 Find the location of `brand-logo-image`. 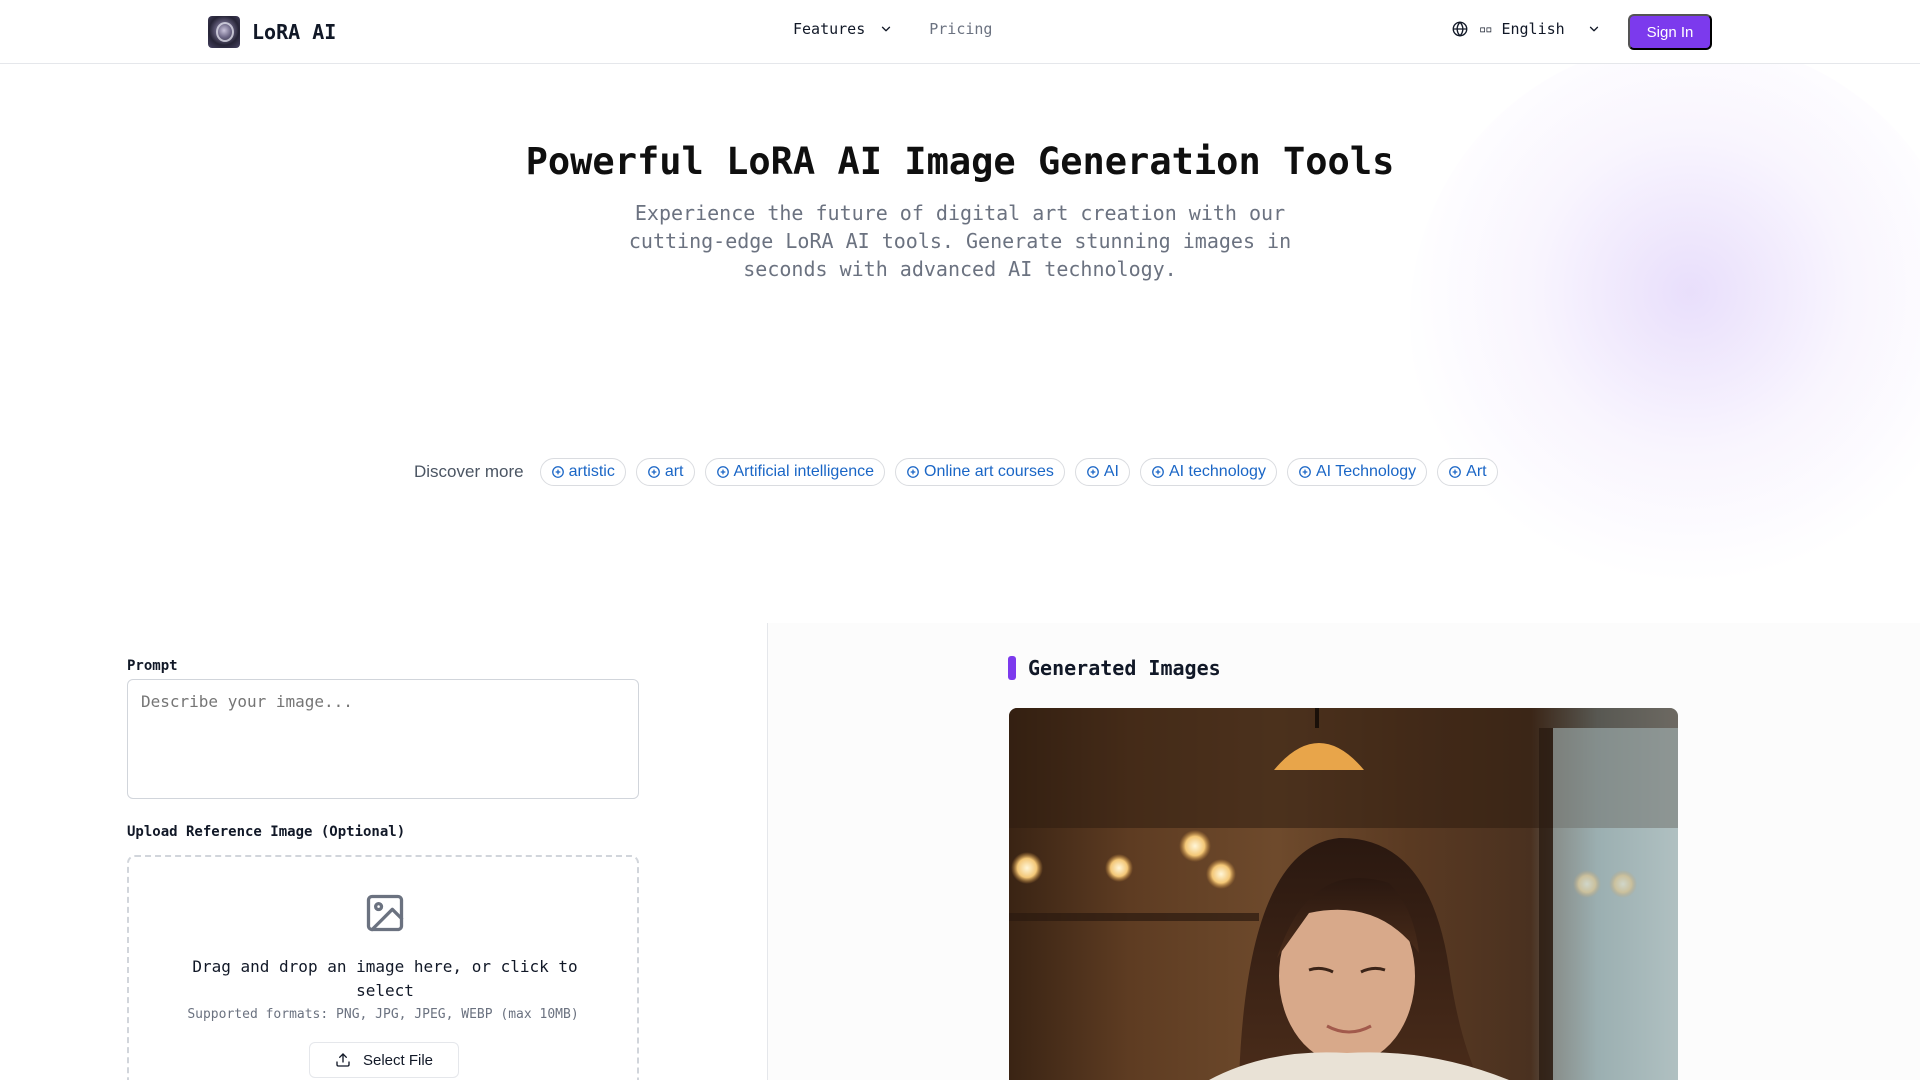

brand-logo-image is located at coordinates (224, 32).